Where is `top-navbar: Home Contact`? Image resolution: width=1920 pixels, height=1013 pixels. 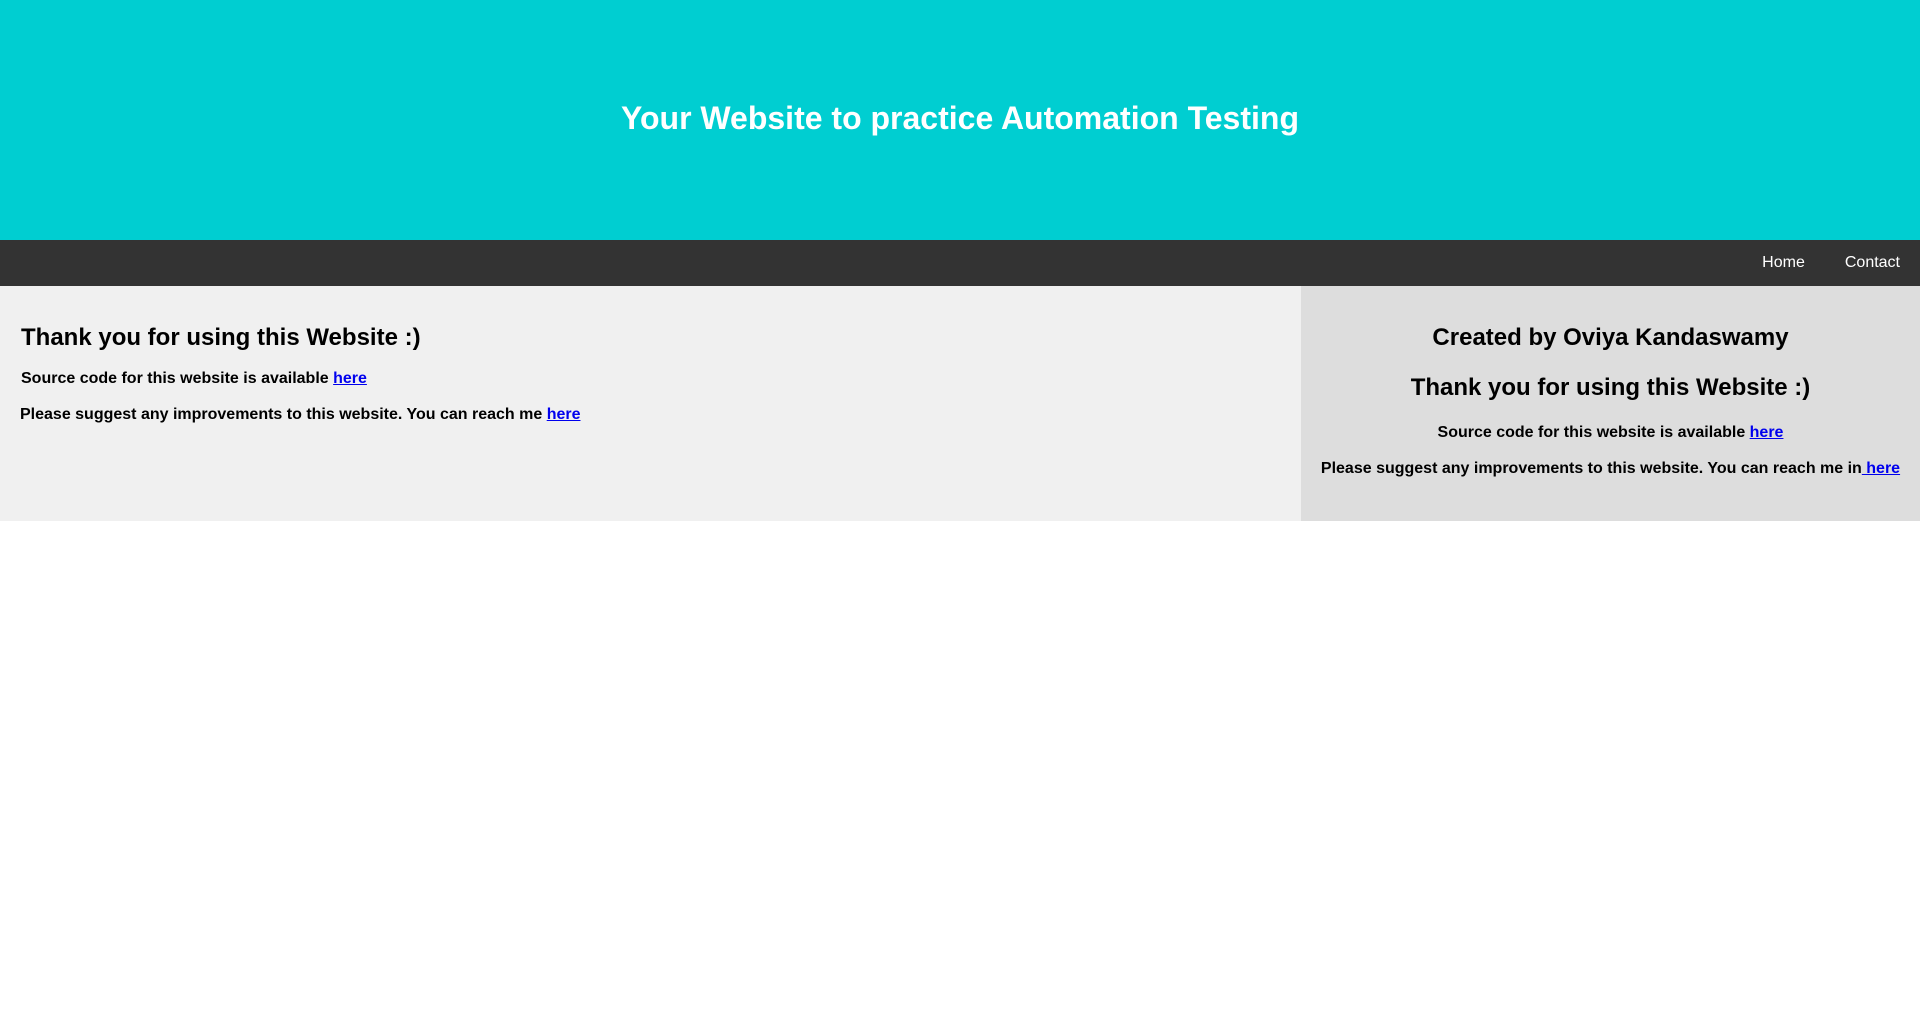 top-navbar: Home Contact is located at coordinates (960, 263).